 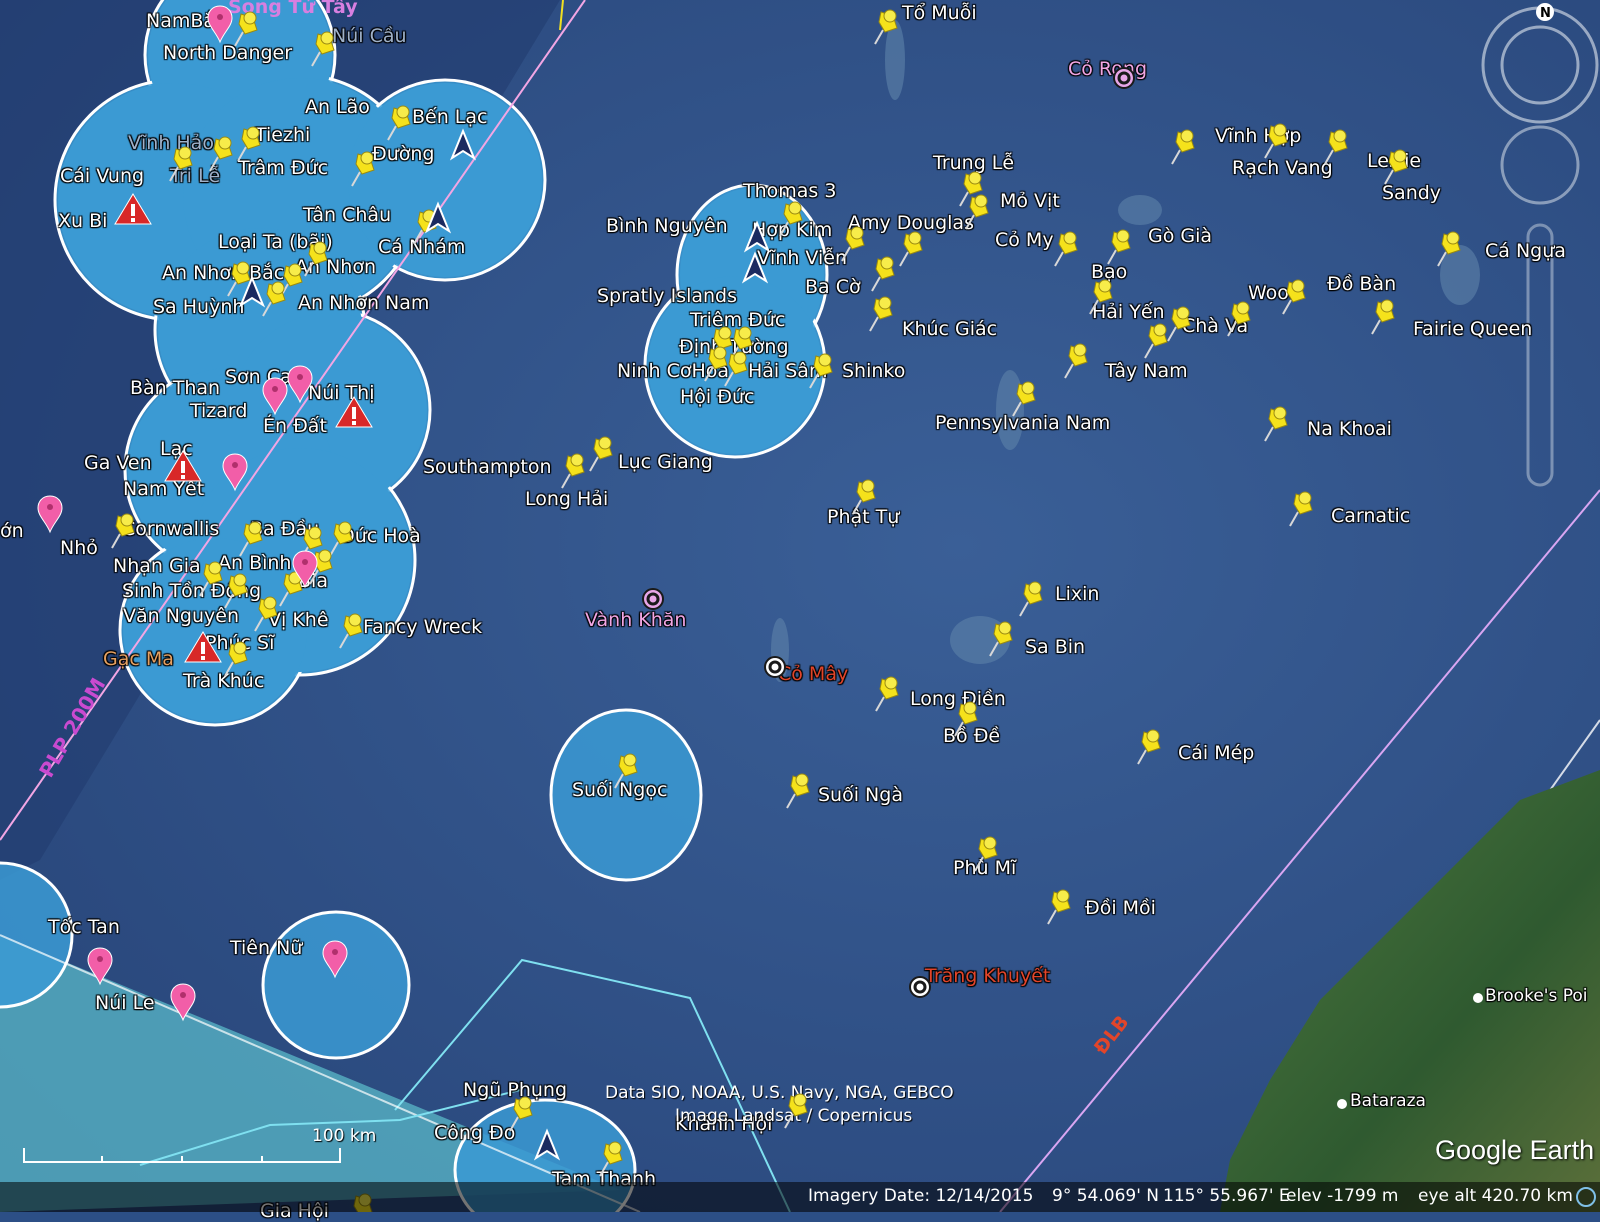 I want to click on eye-altitude-readout: eye alt 420.70 km, so click(x=1495, y=1196).